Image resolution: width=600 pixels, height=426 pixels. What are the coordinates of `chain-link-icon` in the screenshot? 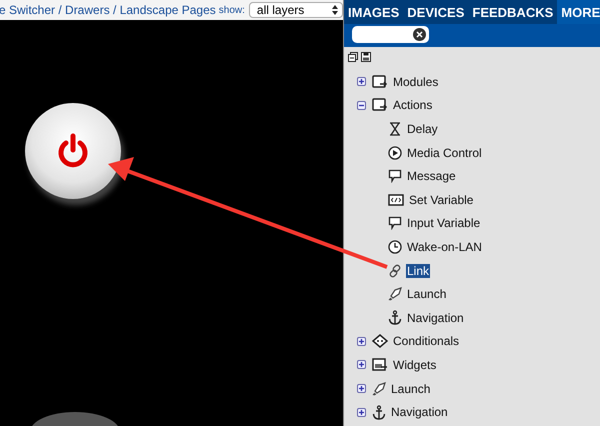 It's located at (395, 271).